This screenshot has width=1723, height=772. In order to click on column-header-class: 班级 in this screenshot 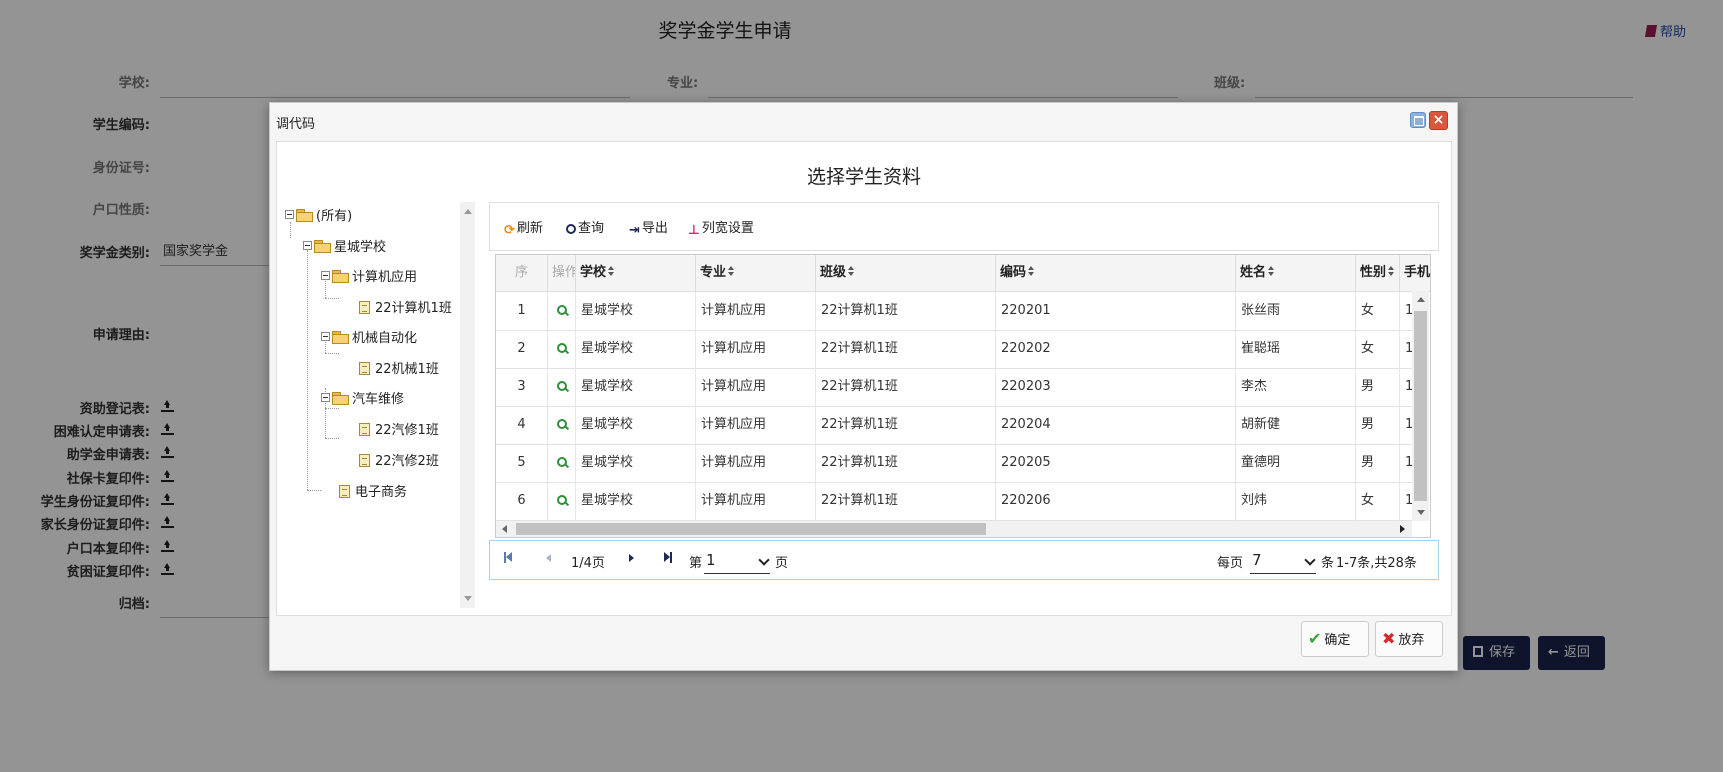, I will do `click(906, 273)`.